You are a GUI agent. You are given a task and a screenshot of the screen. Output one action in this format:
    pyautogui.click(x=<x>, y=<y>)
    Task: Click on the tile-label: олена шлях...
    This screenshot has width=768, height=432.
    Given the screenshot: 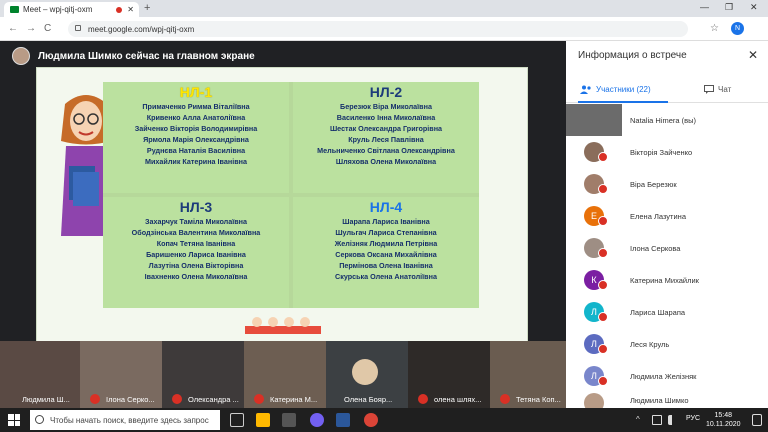 What is the action you would take?
    pyautogui.click(x=458, y=399)
    